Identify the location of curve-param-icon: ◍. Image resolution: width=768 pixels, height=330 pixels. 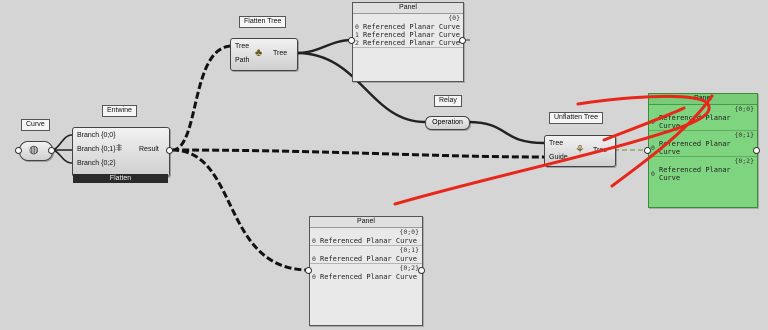
(34, 150).